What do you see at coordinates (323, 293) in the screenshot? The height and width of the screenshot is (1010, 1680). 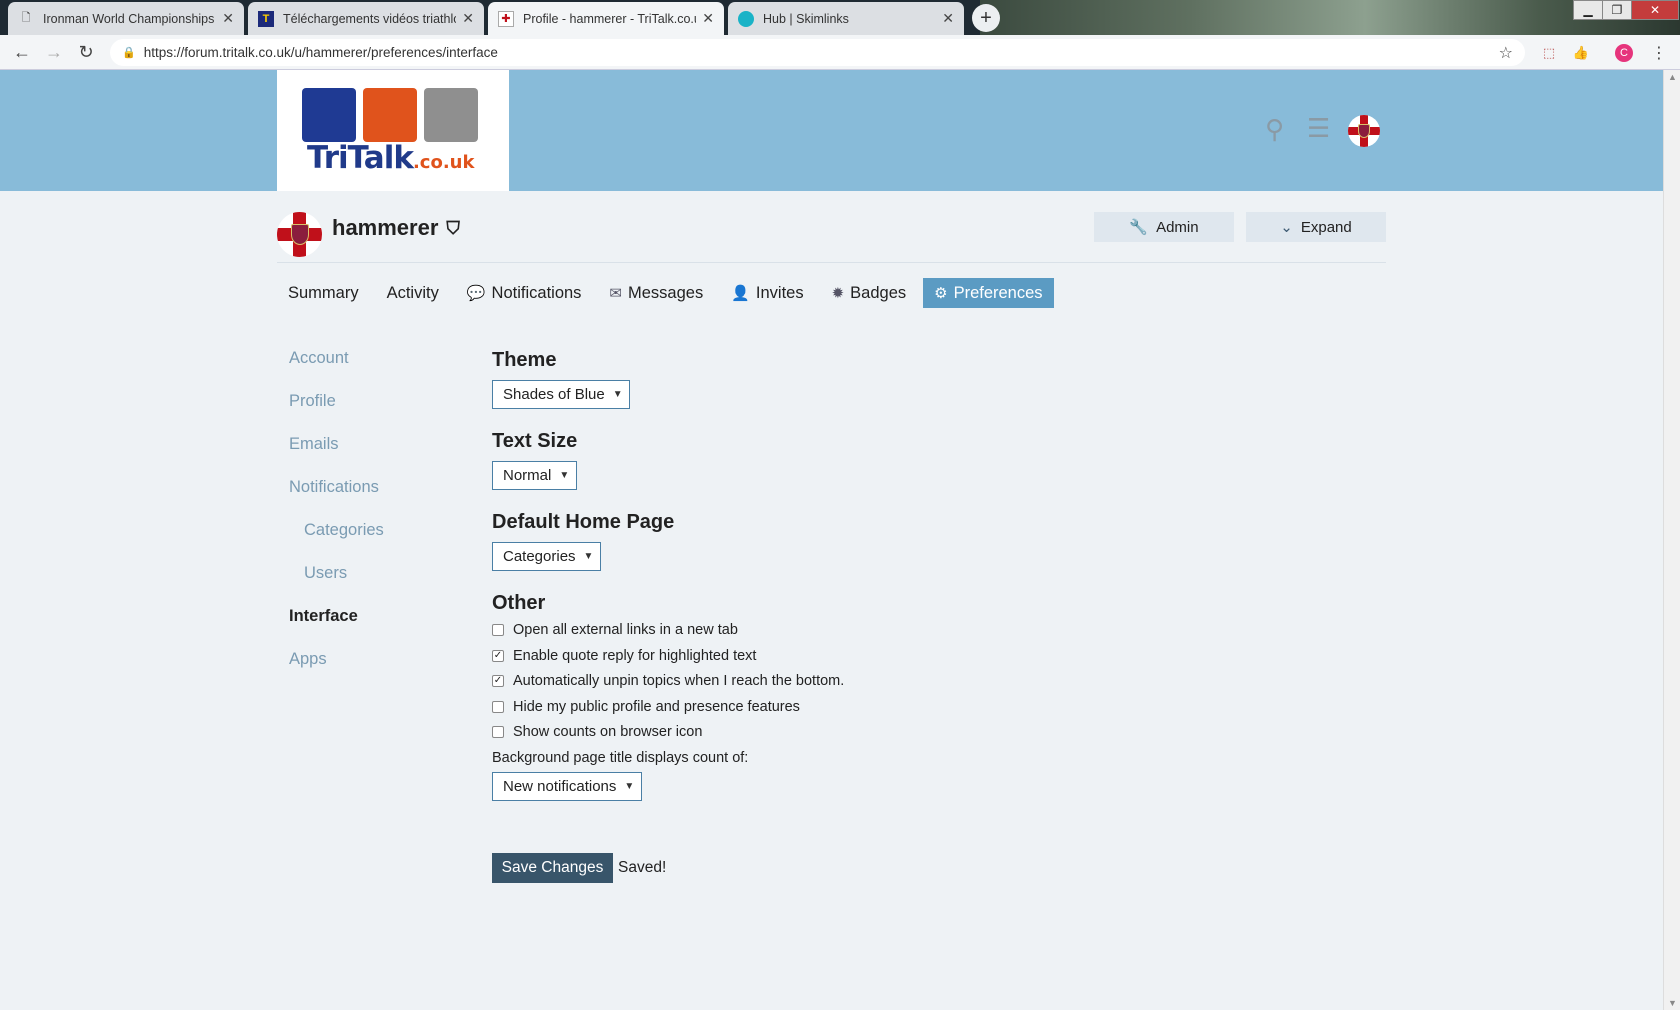 I see `tab-summary: Summary` at bounding box center [323, 293].